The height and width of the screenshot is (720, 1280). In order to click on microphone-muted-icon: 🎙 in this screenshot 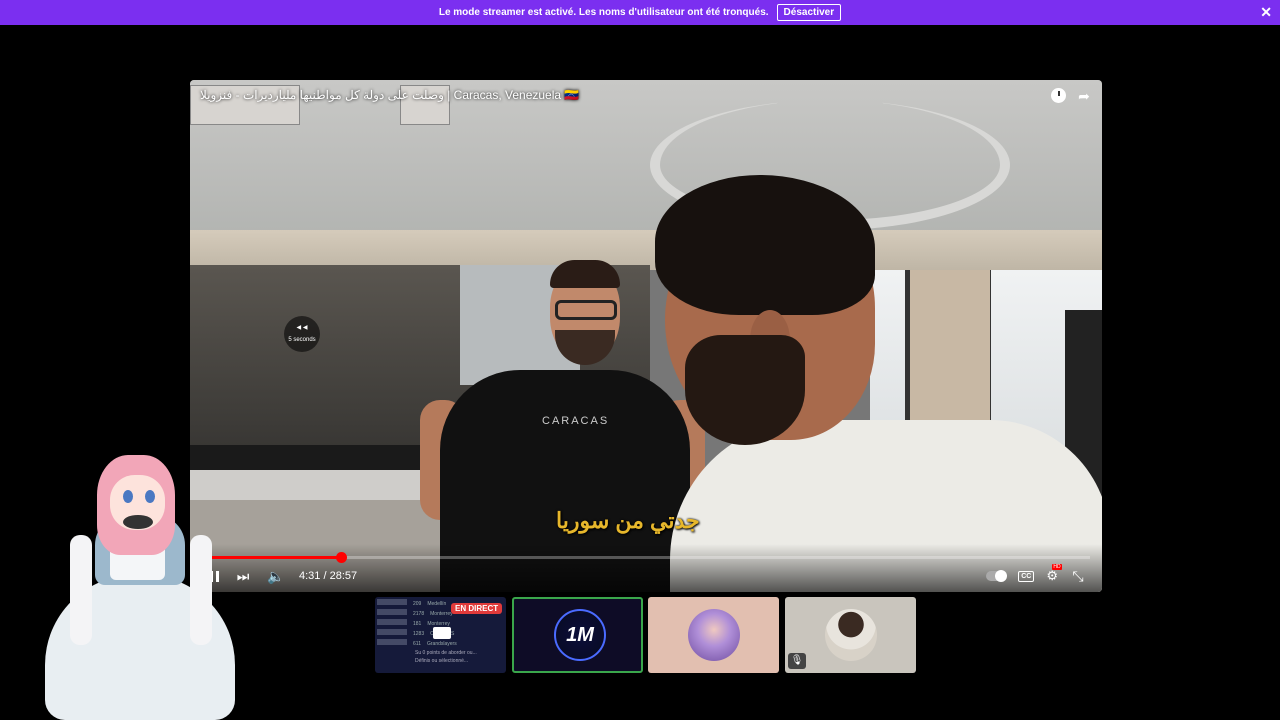, I will do `click(797, 661)`.